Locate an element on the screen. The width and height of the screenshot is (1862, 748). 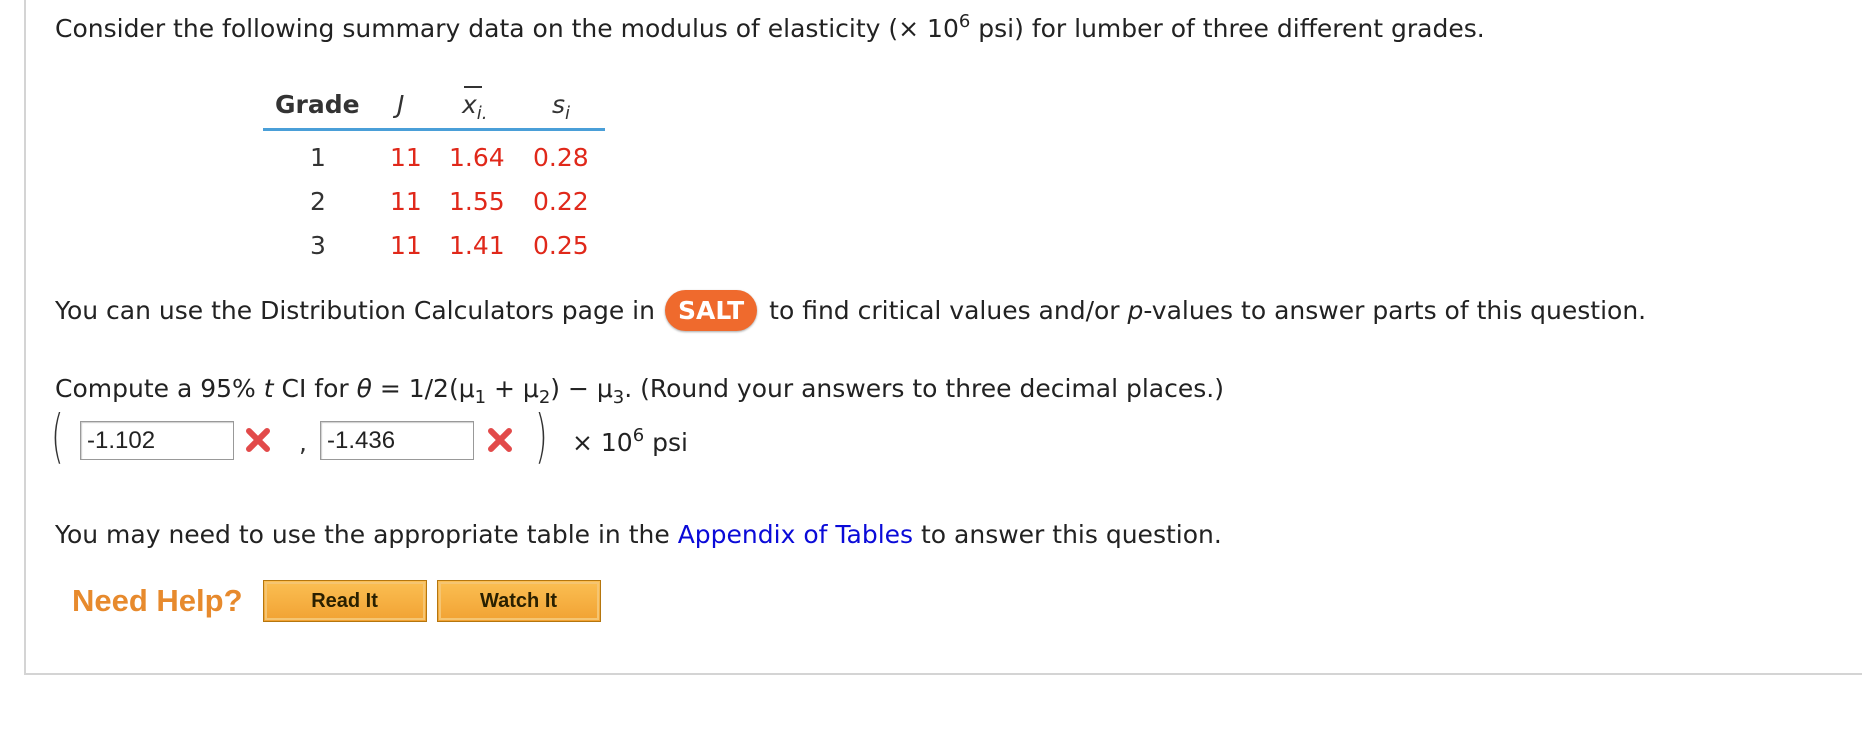
cell-grade: 1 is located at coordinates (318, 157).